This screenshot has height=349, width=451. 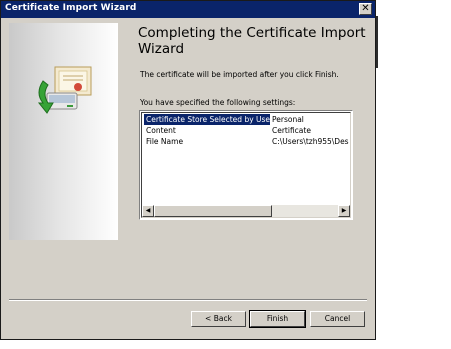 I want to click on title-bar: Certificate Import Wizard ✕, so click(x=188, y=9).